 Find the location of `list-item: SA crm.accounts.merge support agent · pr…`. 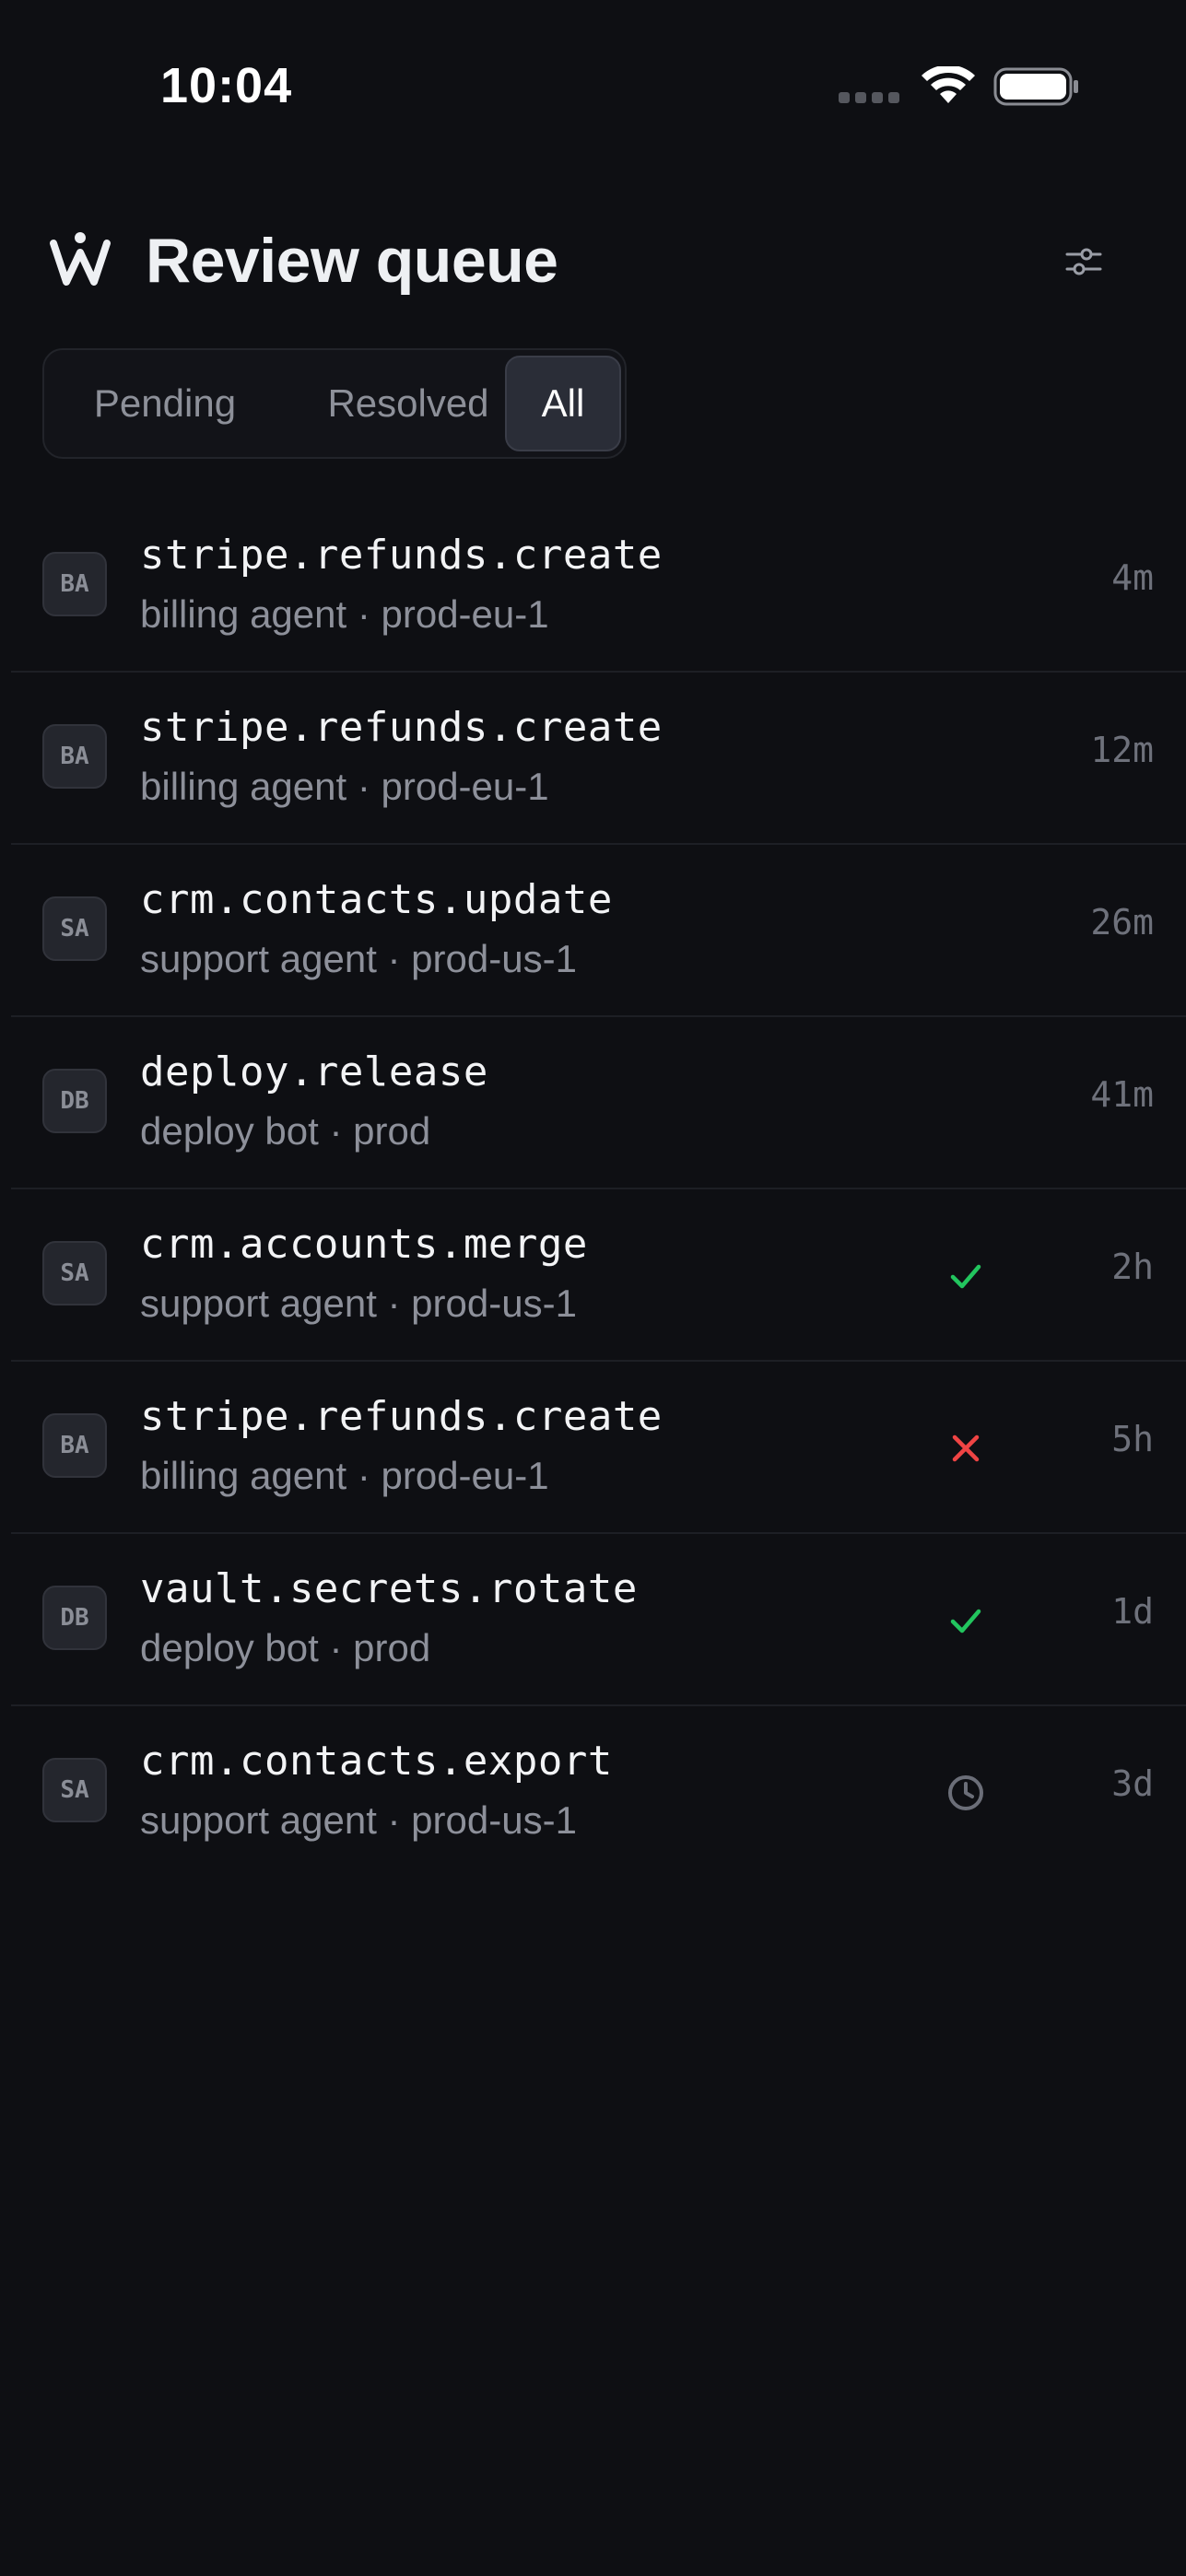

list-item: SA crm.accounts.merge support agent · pr… is located at coordinates (598, 1275).